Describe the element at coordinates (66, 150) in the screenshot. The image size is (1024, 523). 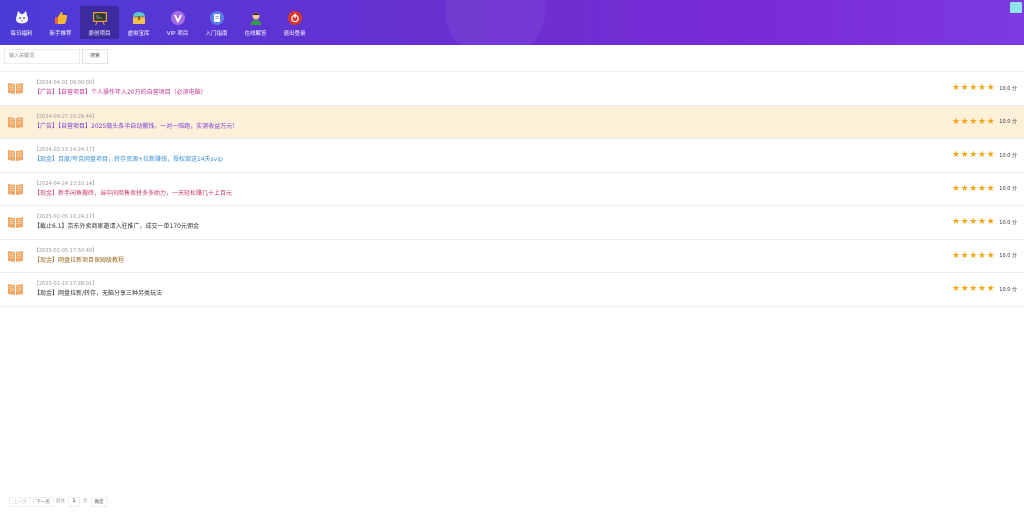
I see `item-date: 【2024-03-13 14:24:17】` at that location.